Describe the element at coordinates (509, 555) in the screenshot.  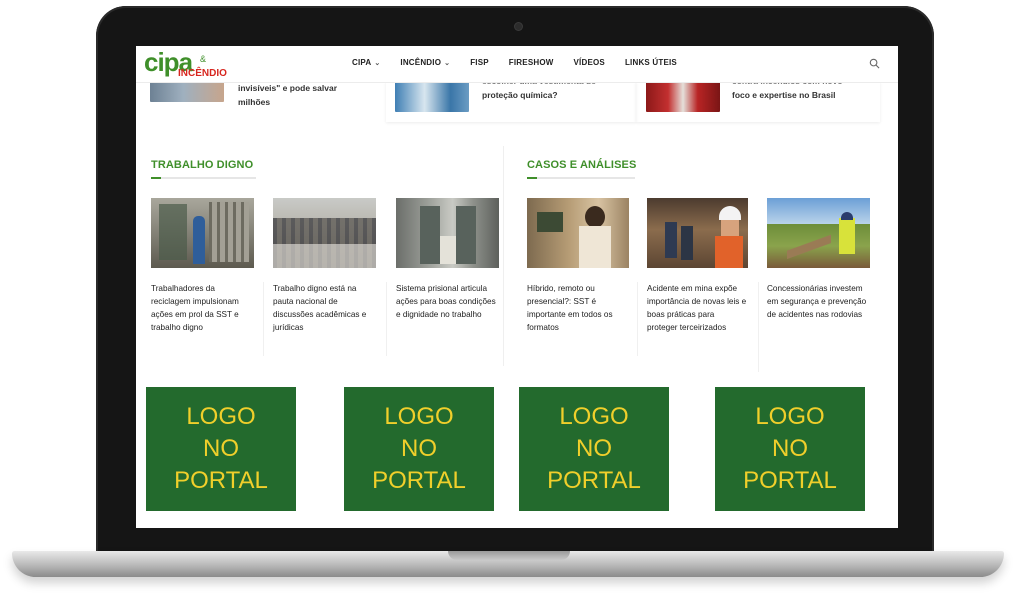
I see `laptop-notch` at that location.